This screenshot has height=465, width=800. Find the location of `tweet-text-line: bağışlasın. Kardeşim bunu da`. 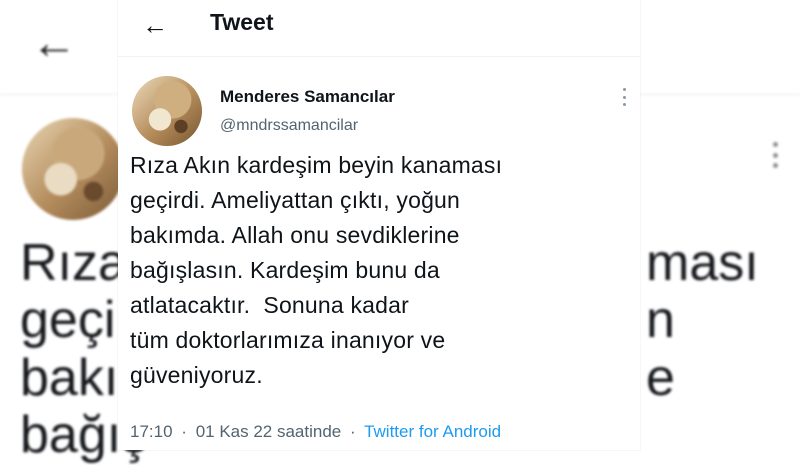

tweet-text-line: bağışlasın. Kardeşim bunu da is located at coordinates (285, 270).